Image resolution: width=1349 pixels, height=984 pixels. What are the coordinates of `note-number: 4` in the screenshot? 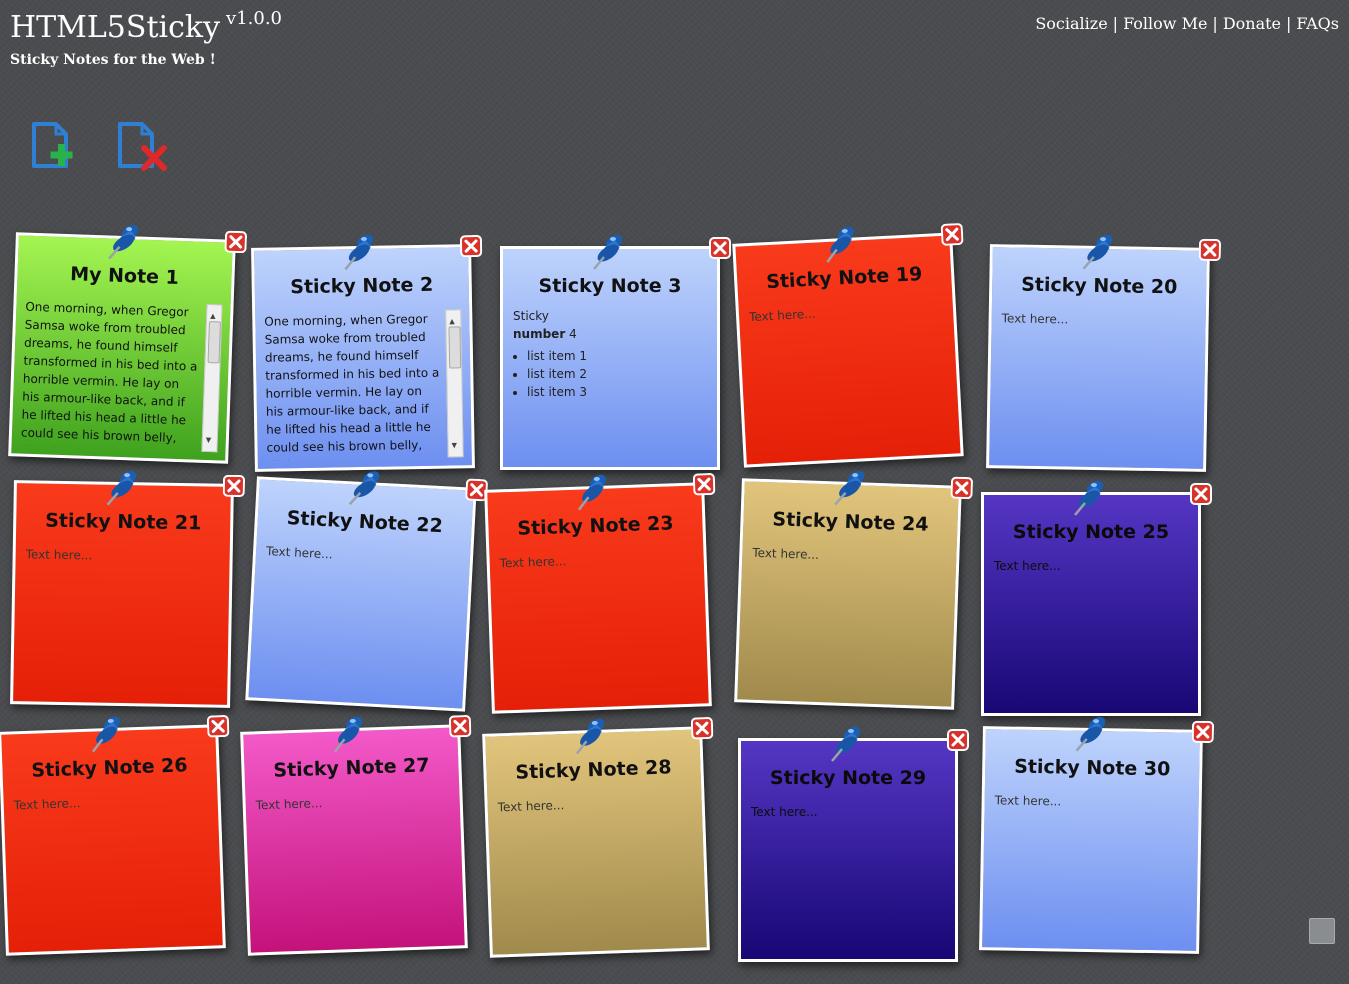 It's located at (573, 334).